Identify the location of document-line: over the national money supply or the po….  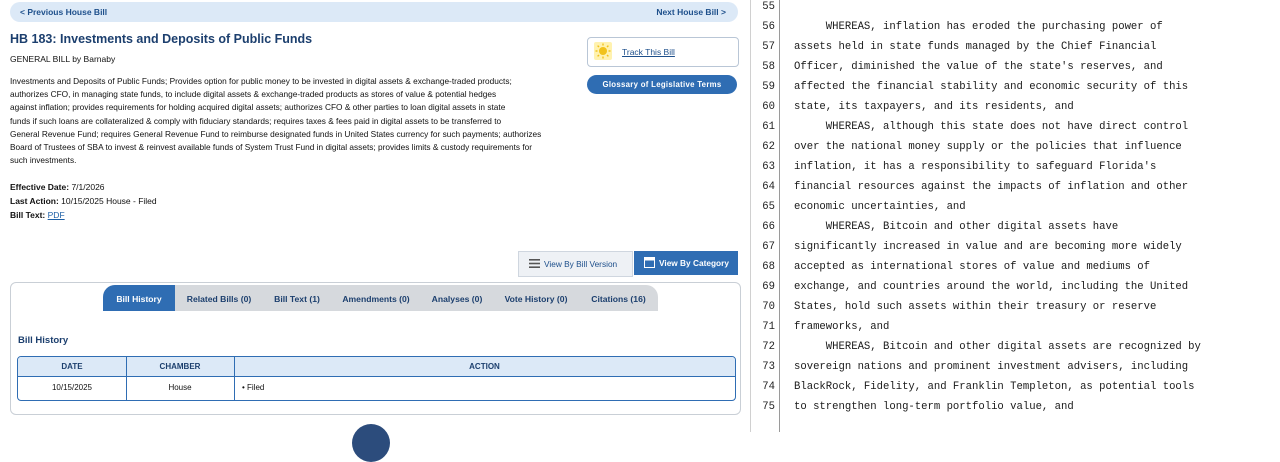
(988, 147).